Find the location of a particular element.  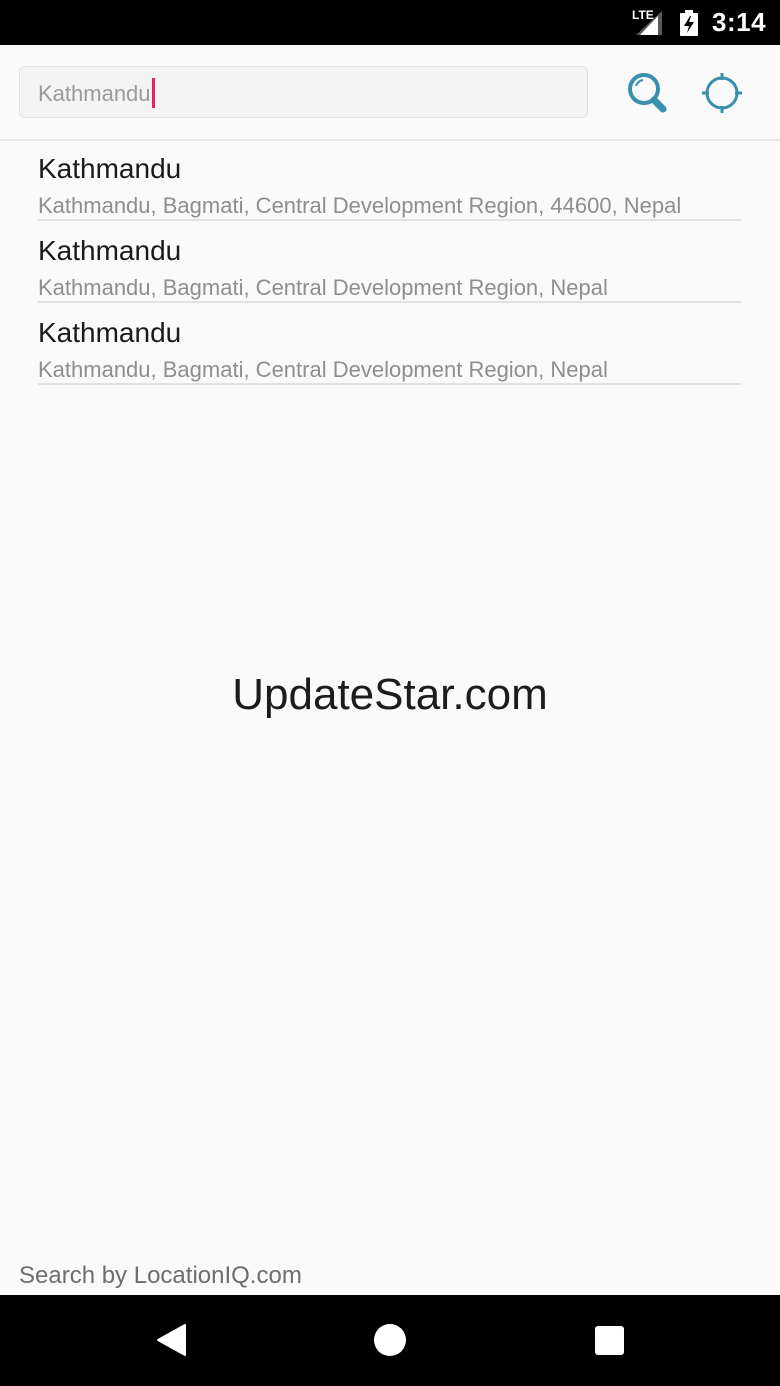

recents-button is located at coordinates (610, 1340).